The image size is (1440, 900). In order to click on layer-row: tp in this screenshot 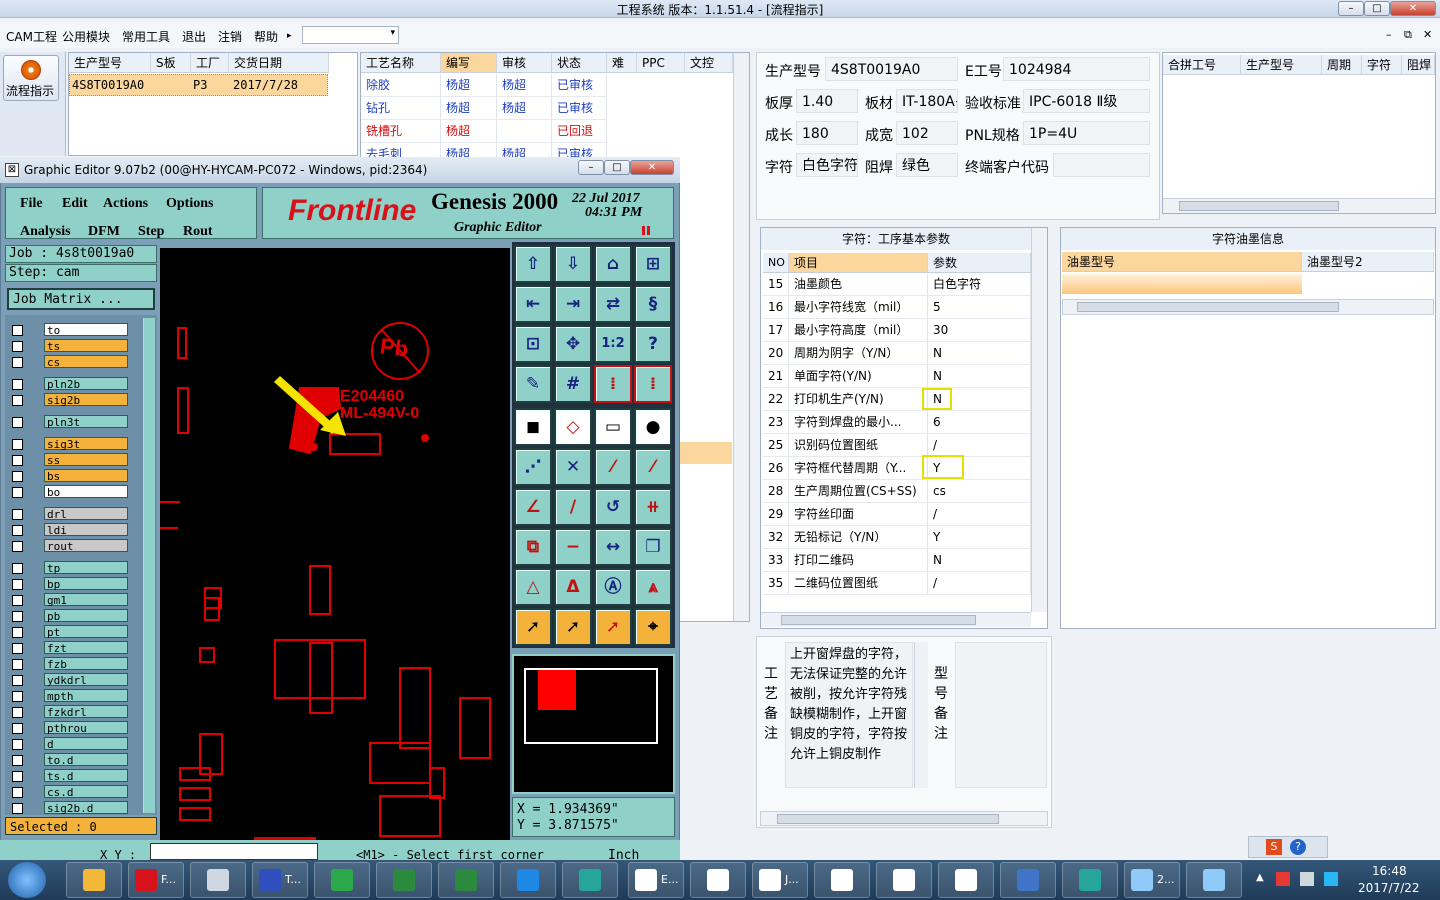, I will do `click(69, 568)`.